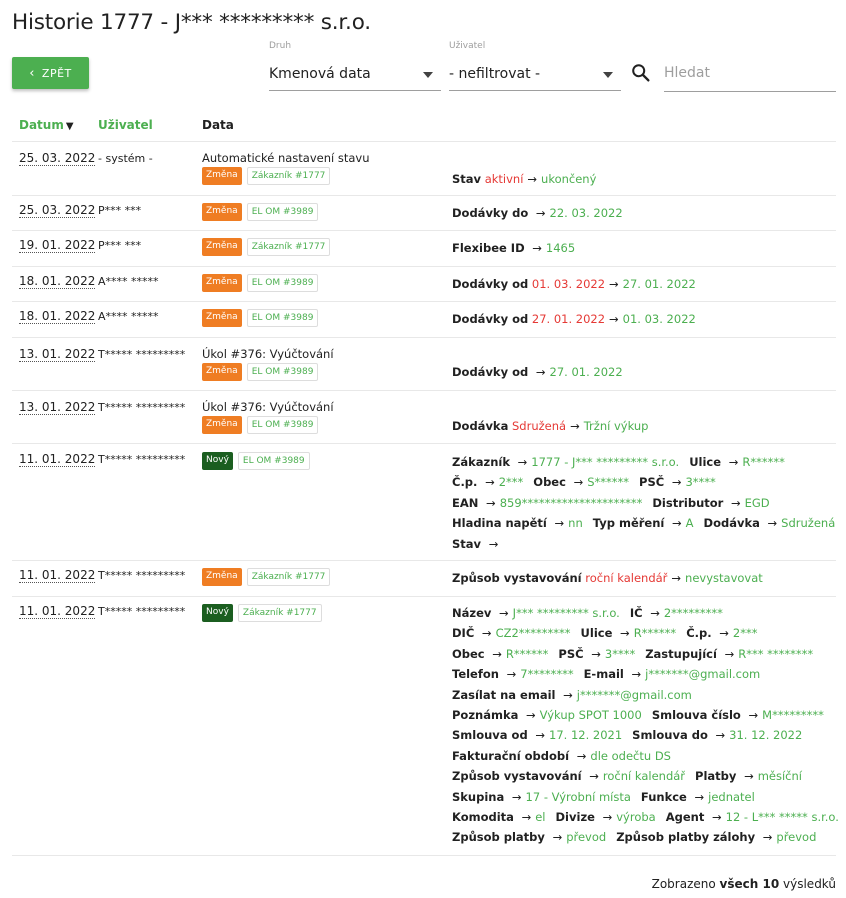  I want to click on search-field, so click(750, 78).